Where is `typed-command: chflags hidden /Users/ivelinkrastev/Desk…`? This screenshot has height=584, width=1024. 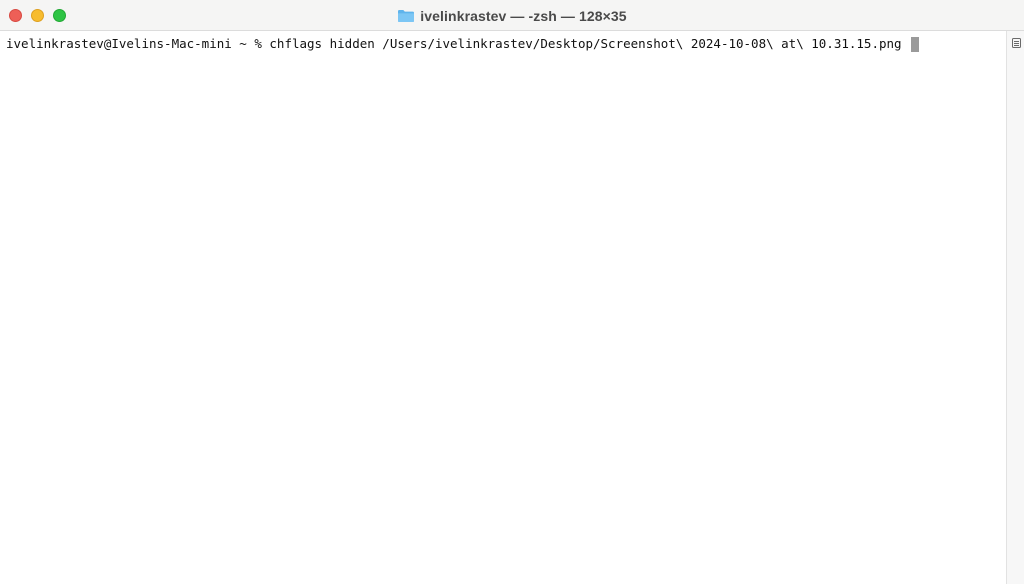 typed-command: chflags hidden /Users/ivelinkrastev/Desk… is located at coordinates (589, 43).